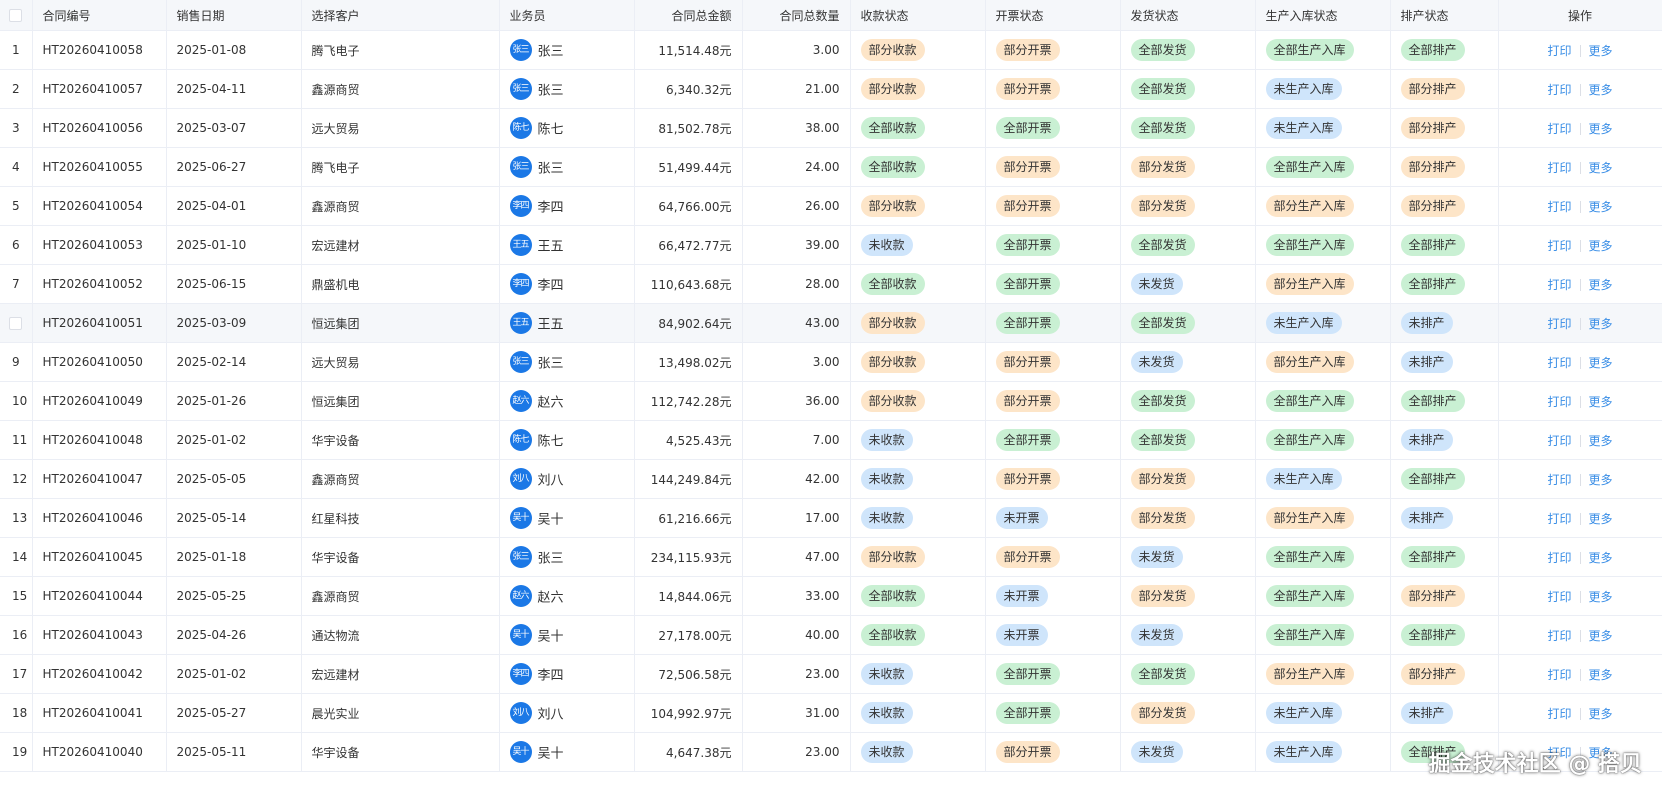  I want to click on row-index: 16, so click(16, 635).